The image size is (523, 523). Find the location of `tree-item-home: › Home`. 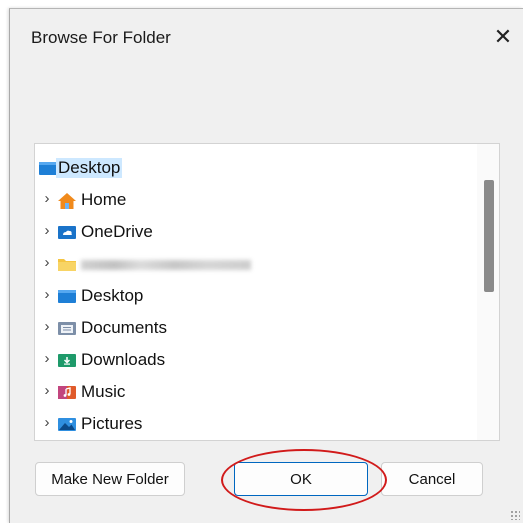

tree-item-home: › Home is located at coordinates (250, 200).